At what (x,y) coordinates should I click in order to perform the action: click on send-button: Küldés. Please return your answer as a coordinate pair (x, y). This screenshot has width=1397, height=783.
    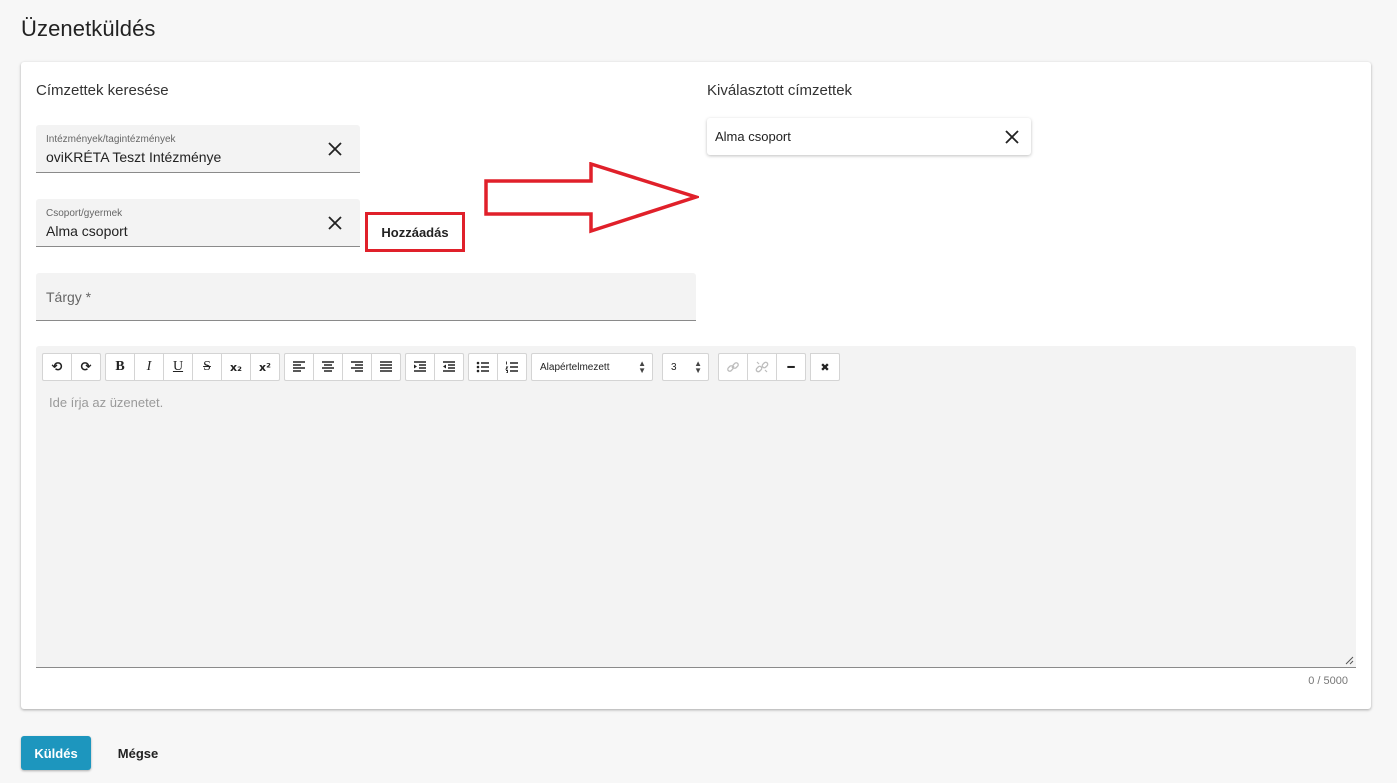
    Looking at the image, I should click on (56, 753).